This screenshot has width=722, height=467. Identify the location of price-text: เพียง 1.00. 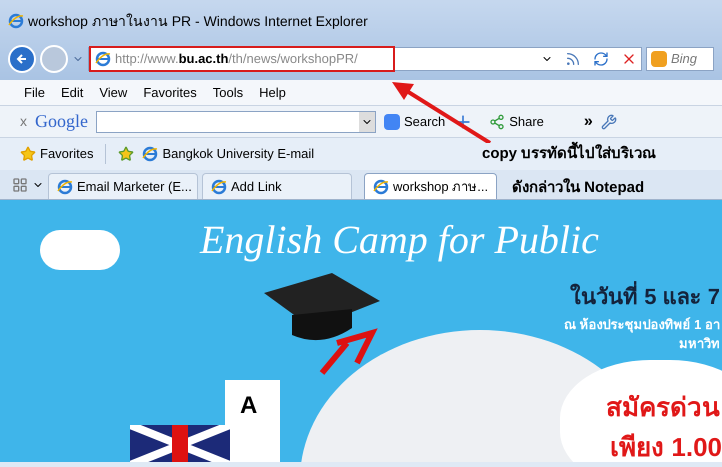
(666, 446).